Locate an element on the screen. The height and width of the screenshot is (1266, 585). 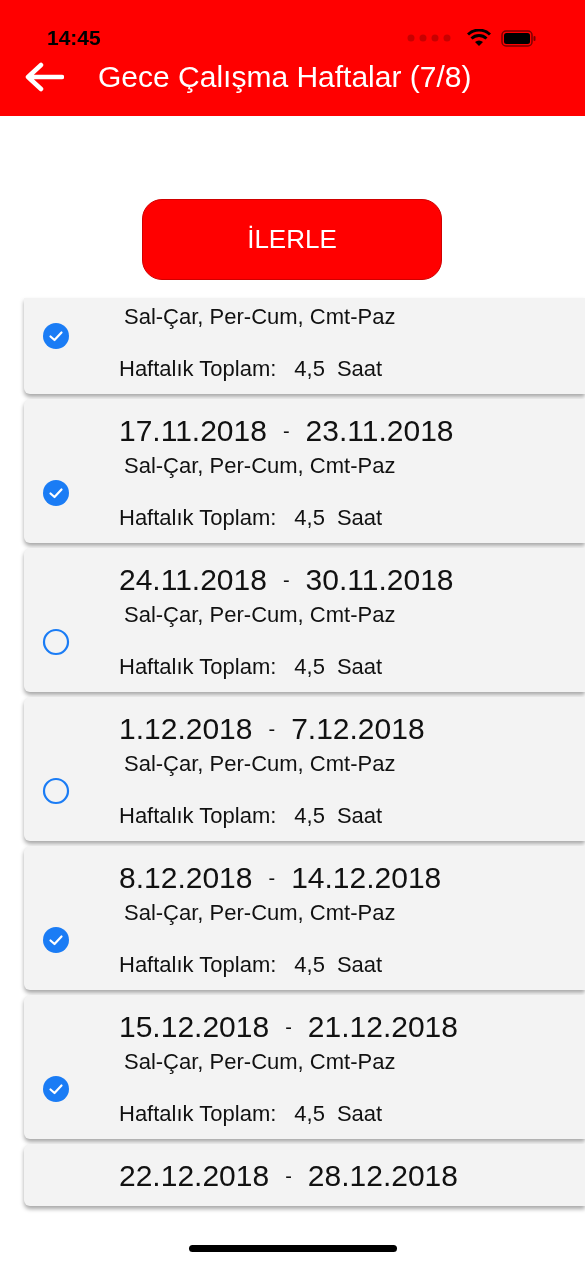
back-arrow-icon is located at coordinates (44, 77).